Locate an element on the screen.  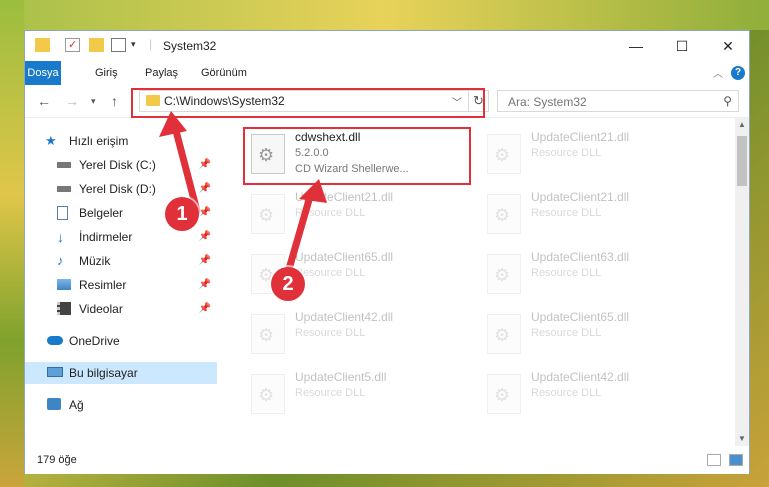
navigation-bar: ← → ▾ ↑ C:\Windows\System32 ﹀ ↻ ⚲ is located at coordinates (387, 101).